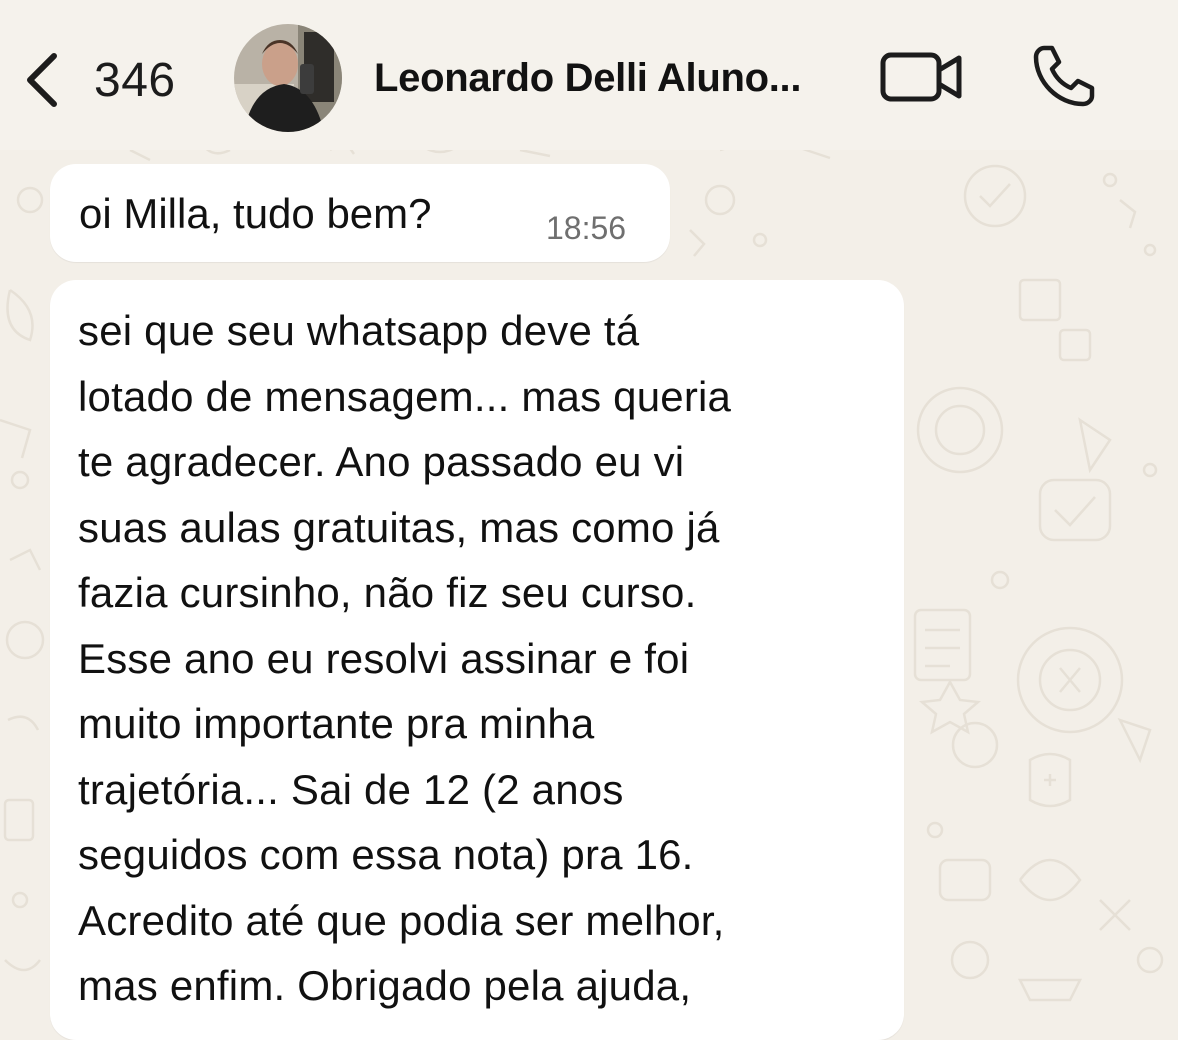  What do you see at coordinates (385, 985) in the screenshot?
I see `message-line: mas enfim. Obrigado pela ajuda,` at bounding box center [385, 985].